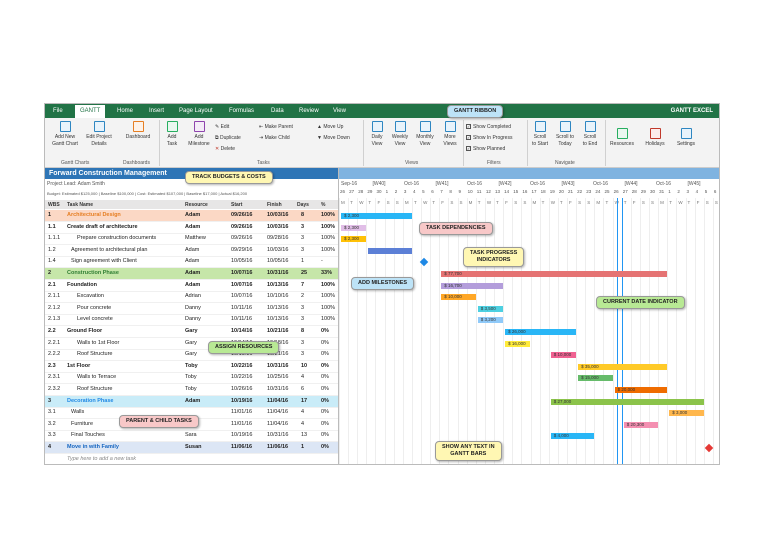 The image size is (757, 556). I want to click on task-name: Architectural Design, so click(94, 215).